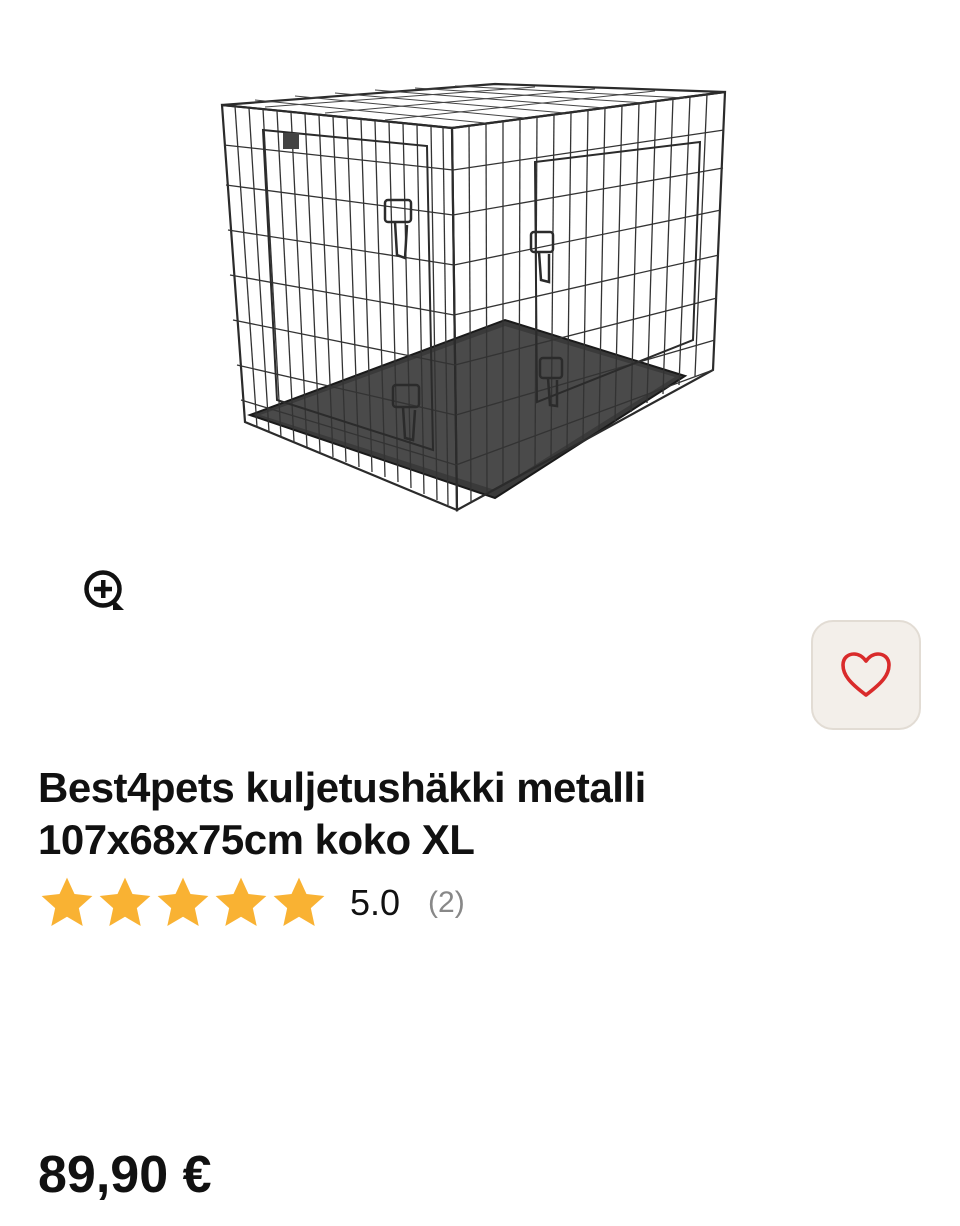 This screenshot has width=960, height=1226. I want to click on product-title-line-2: 107x68x75cm koko XL, so click(256, 839).